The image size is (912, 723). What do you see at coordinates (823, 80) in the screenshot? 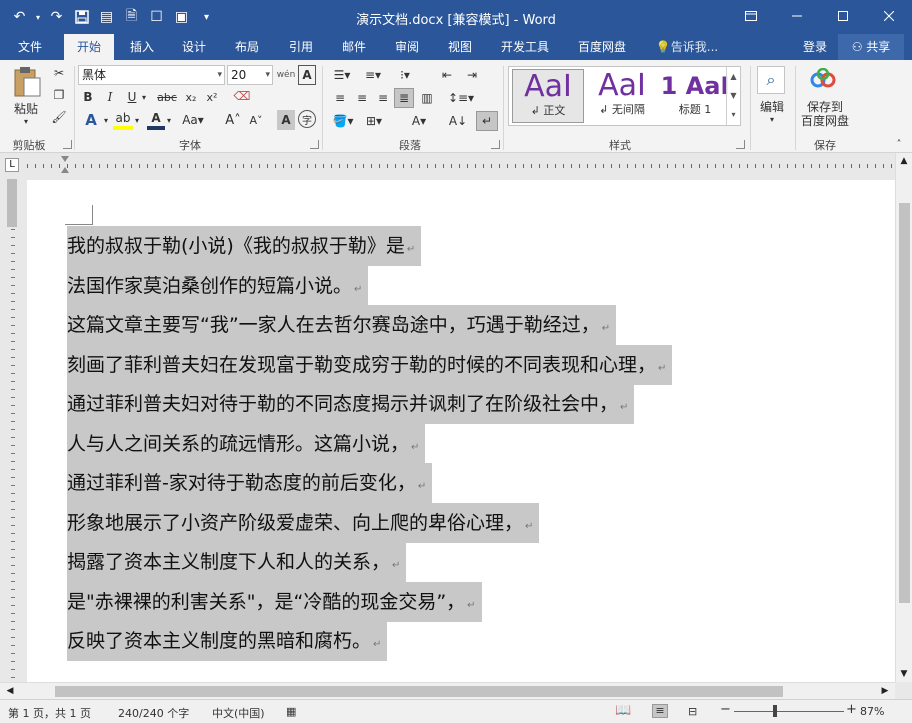
I see `baidu-netdisk-icon` at bounding box center [823, 80].